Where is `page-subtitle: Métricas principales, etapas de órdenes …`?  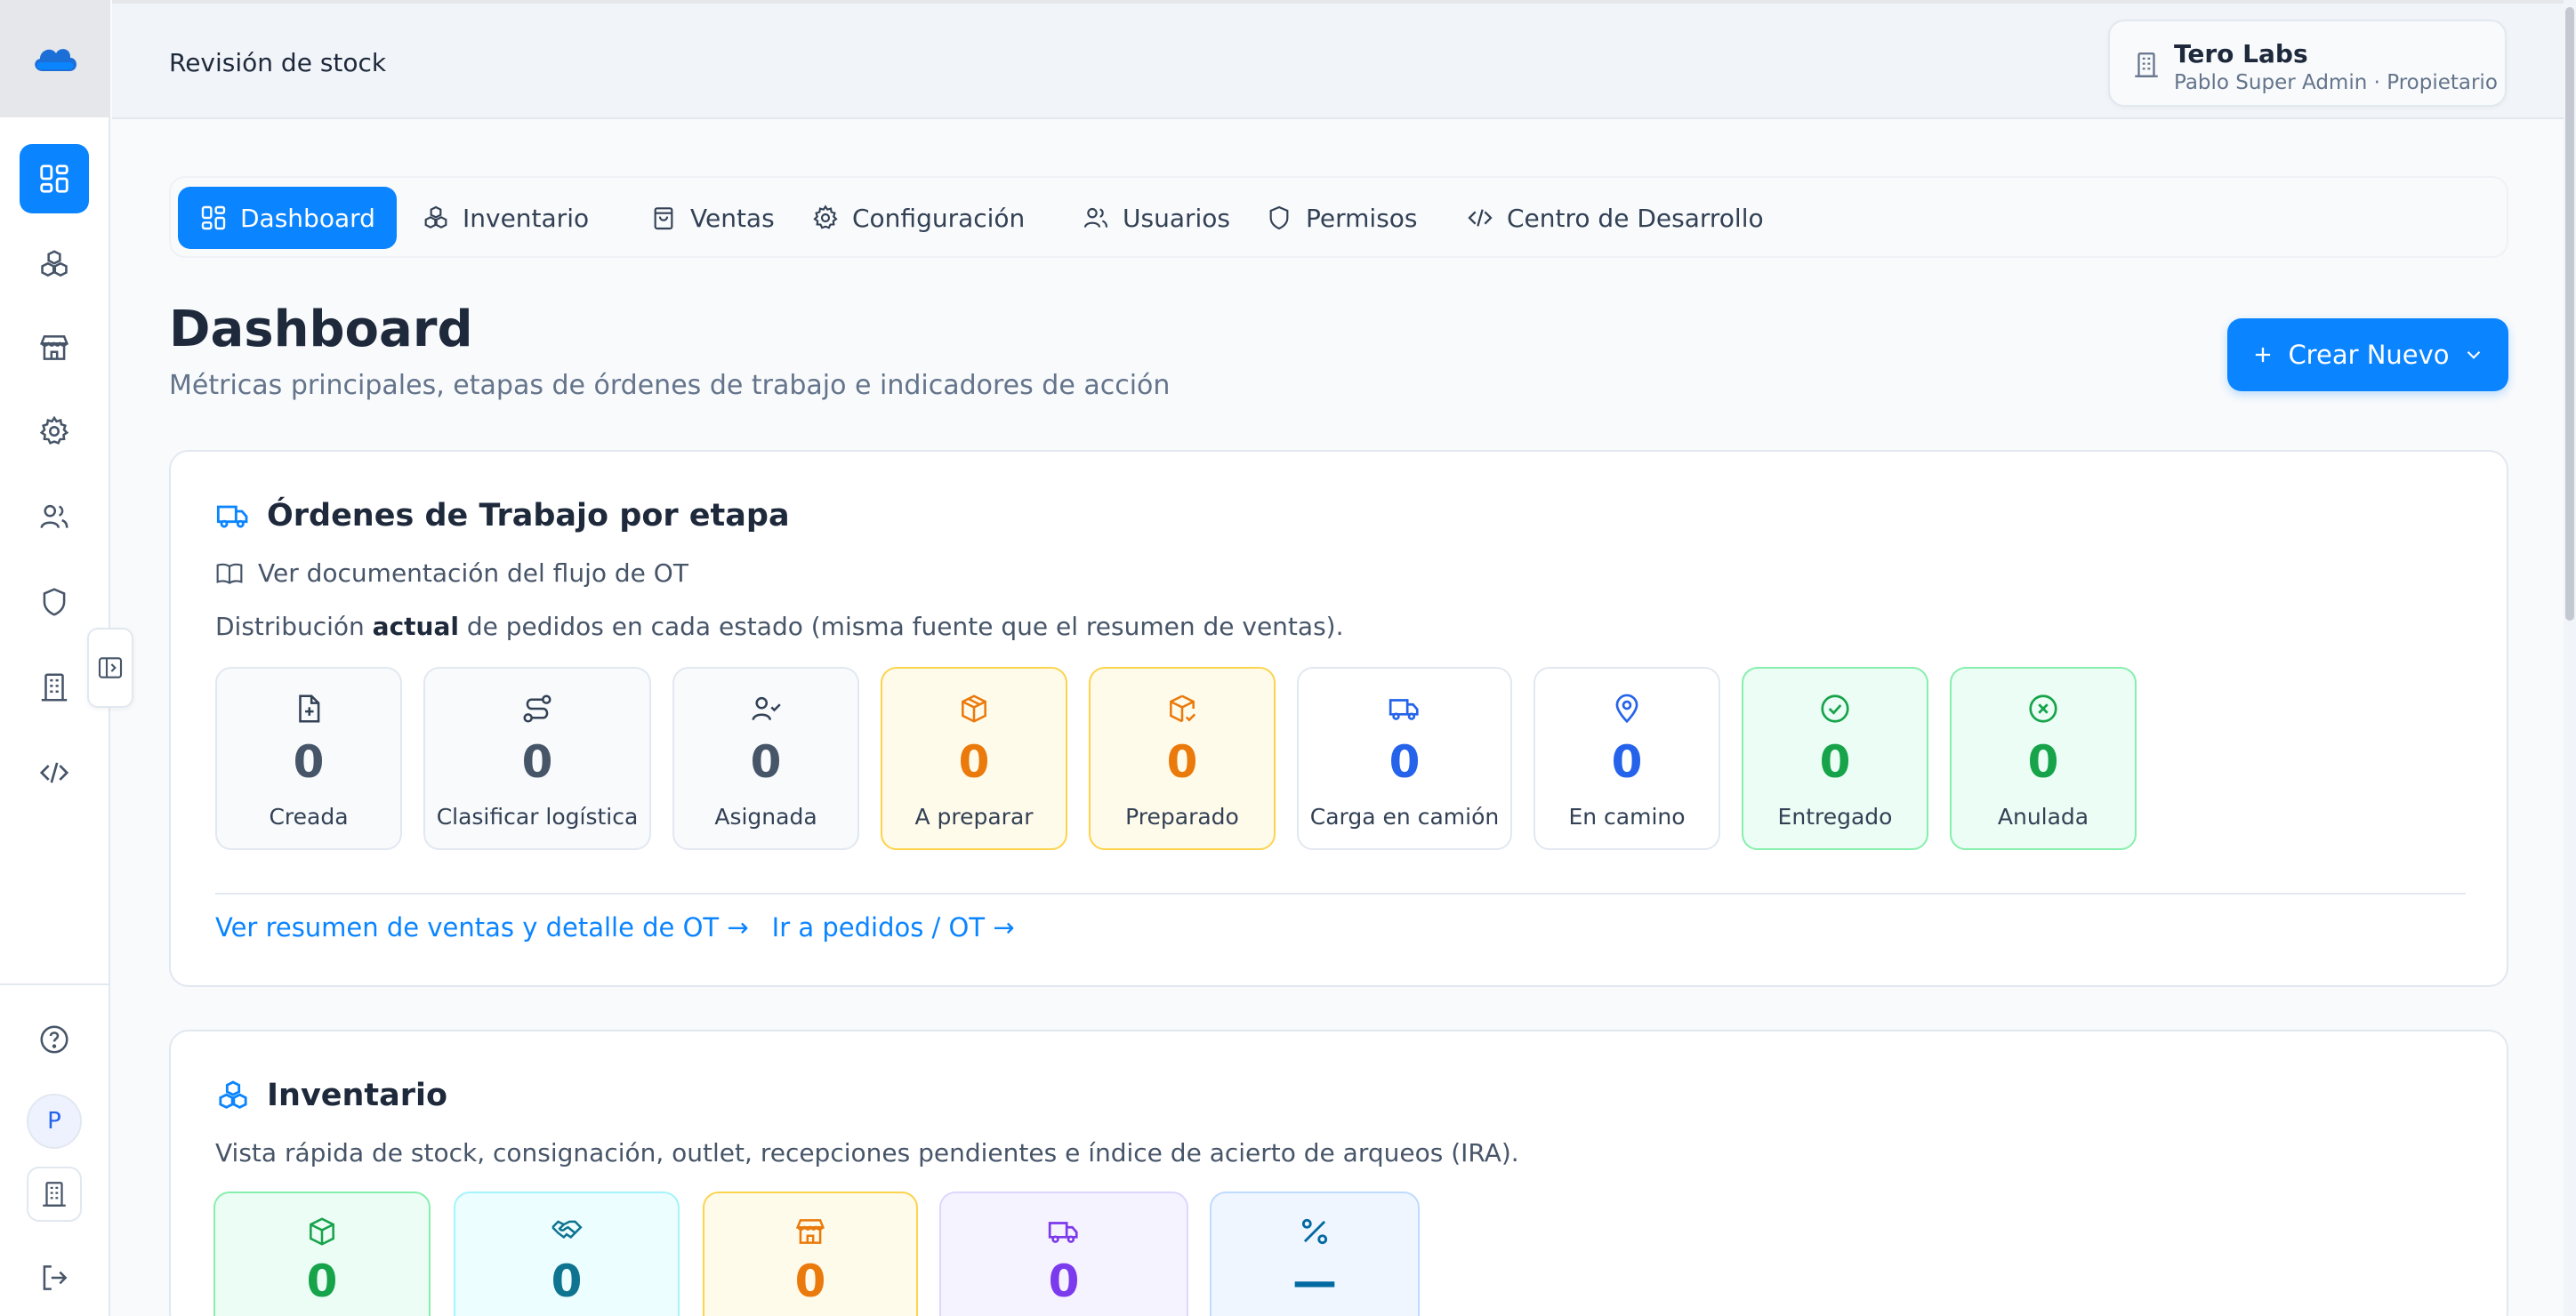 page-subtitle: Métricas principales, etapas de órdenes … is located at coordinates (670, 386).